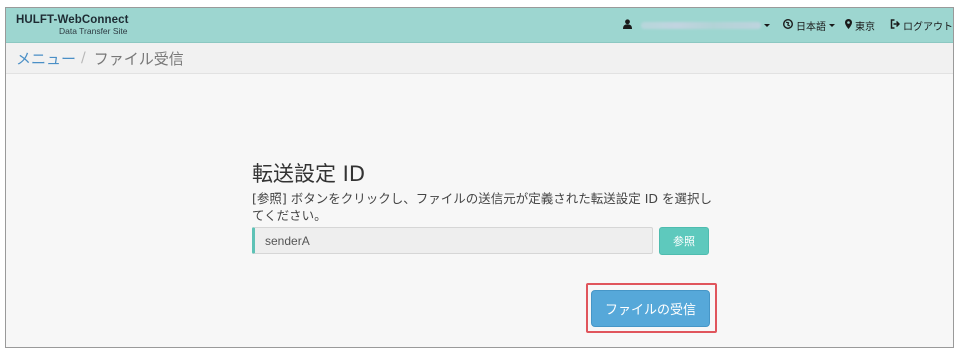  I want to click on language-label: 日本語, so click(811, 27).